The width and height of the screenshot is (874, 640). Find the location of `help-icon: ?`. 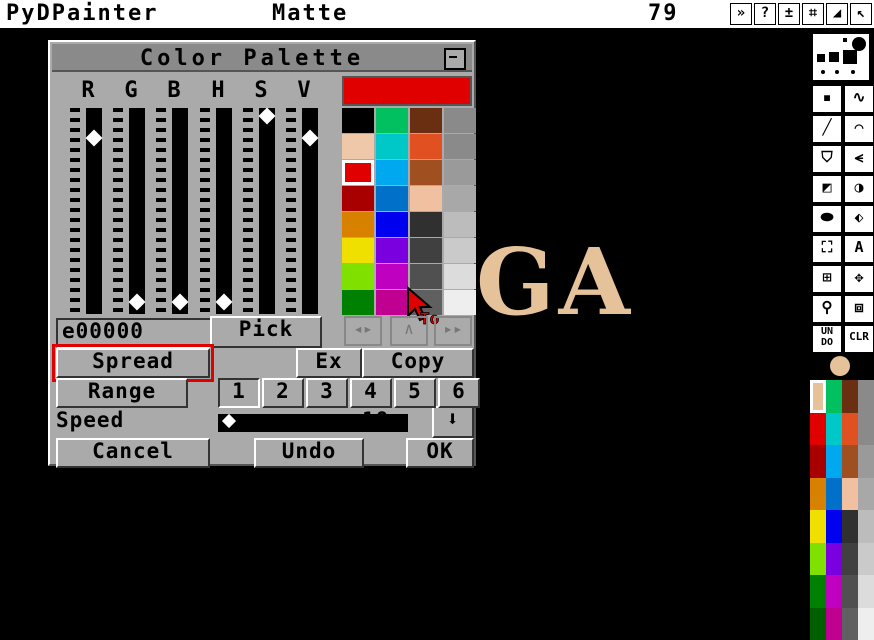

help-icon: ? is located at coordinates (765, 14).